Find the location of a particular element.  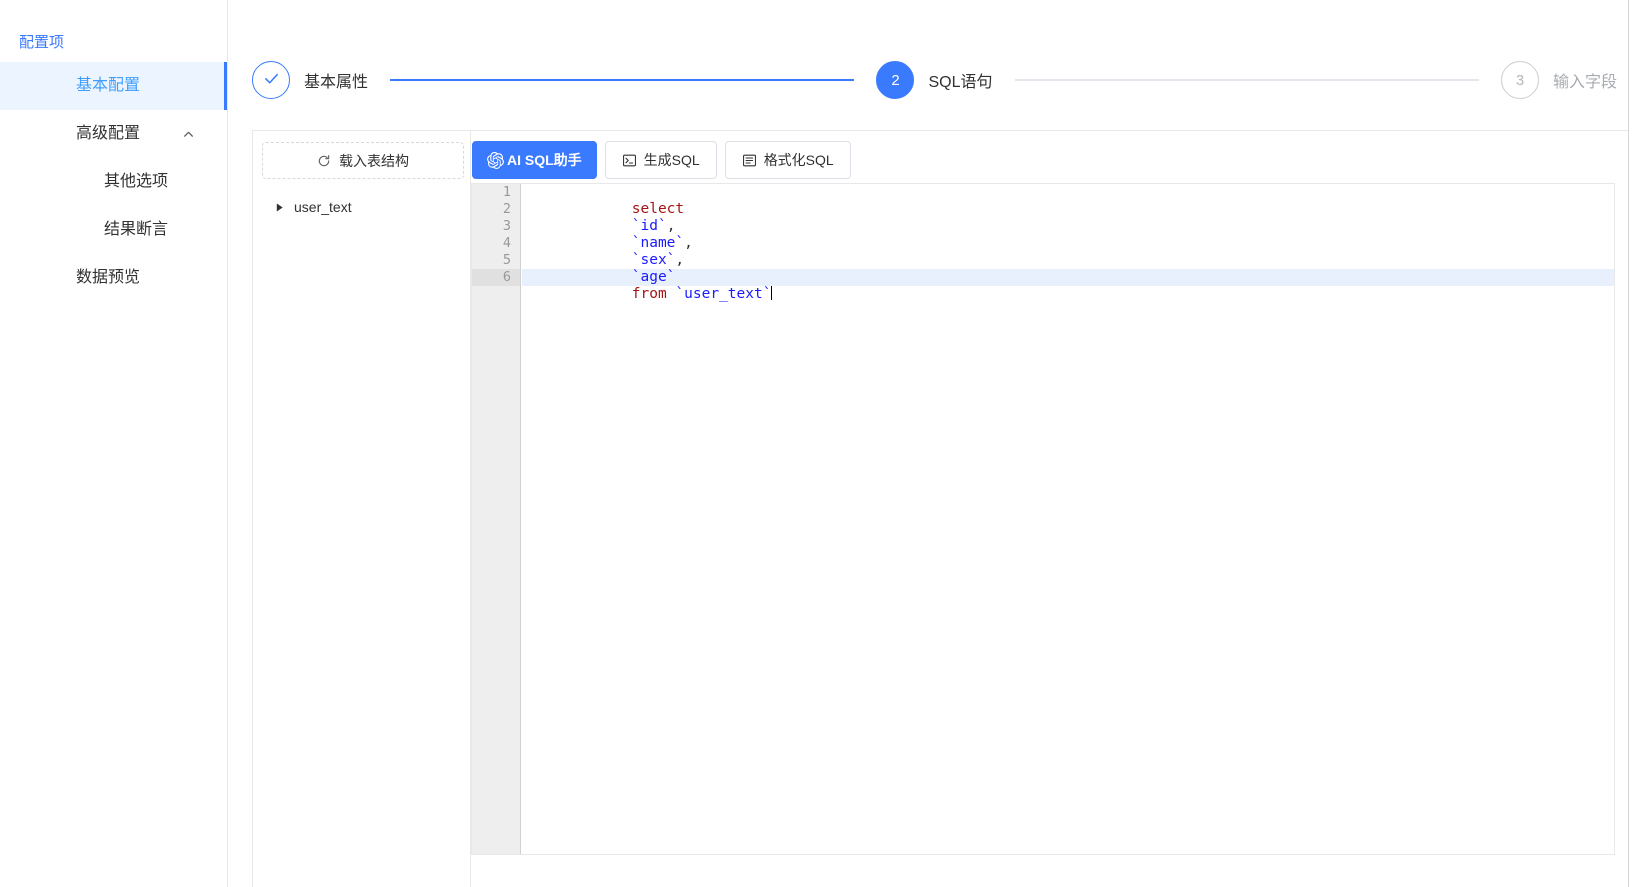

line-number-active: 6 is located at coordinates (496, 277).